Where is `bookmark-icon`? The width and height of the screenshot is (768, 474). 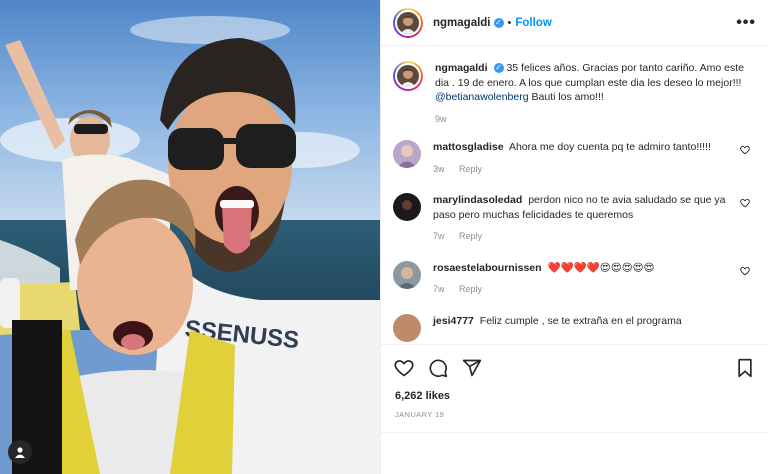 bookmark-icon is located at coordinates (745, 368).